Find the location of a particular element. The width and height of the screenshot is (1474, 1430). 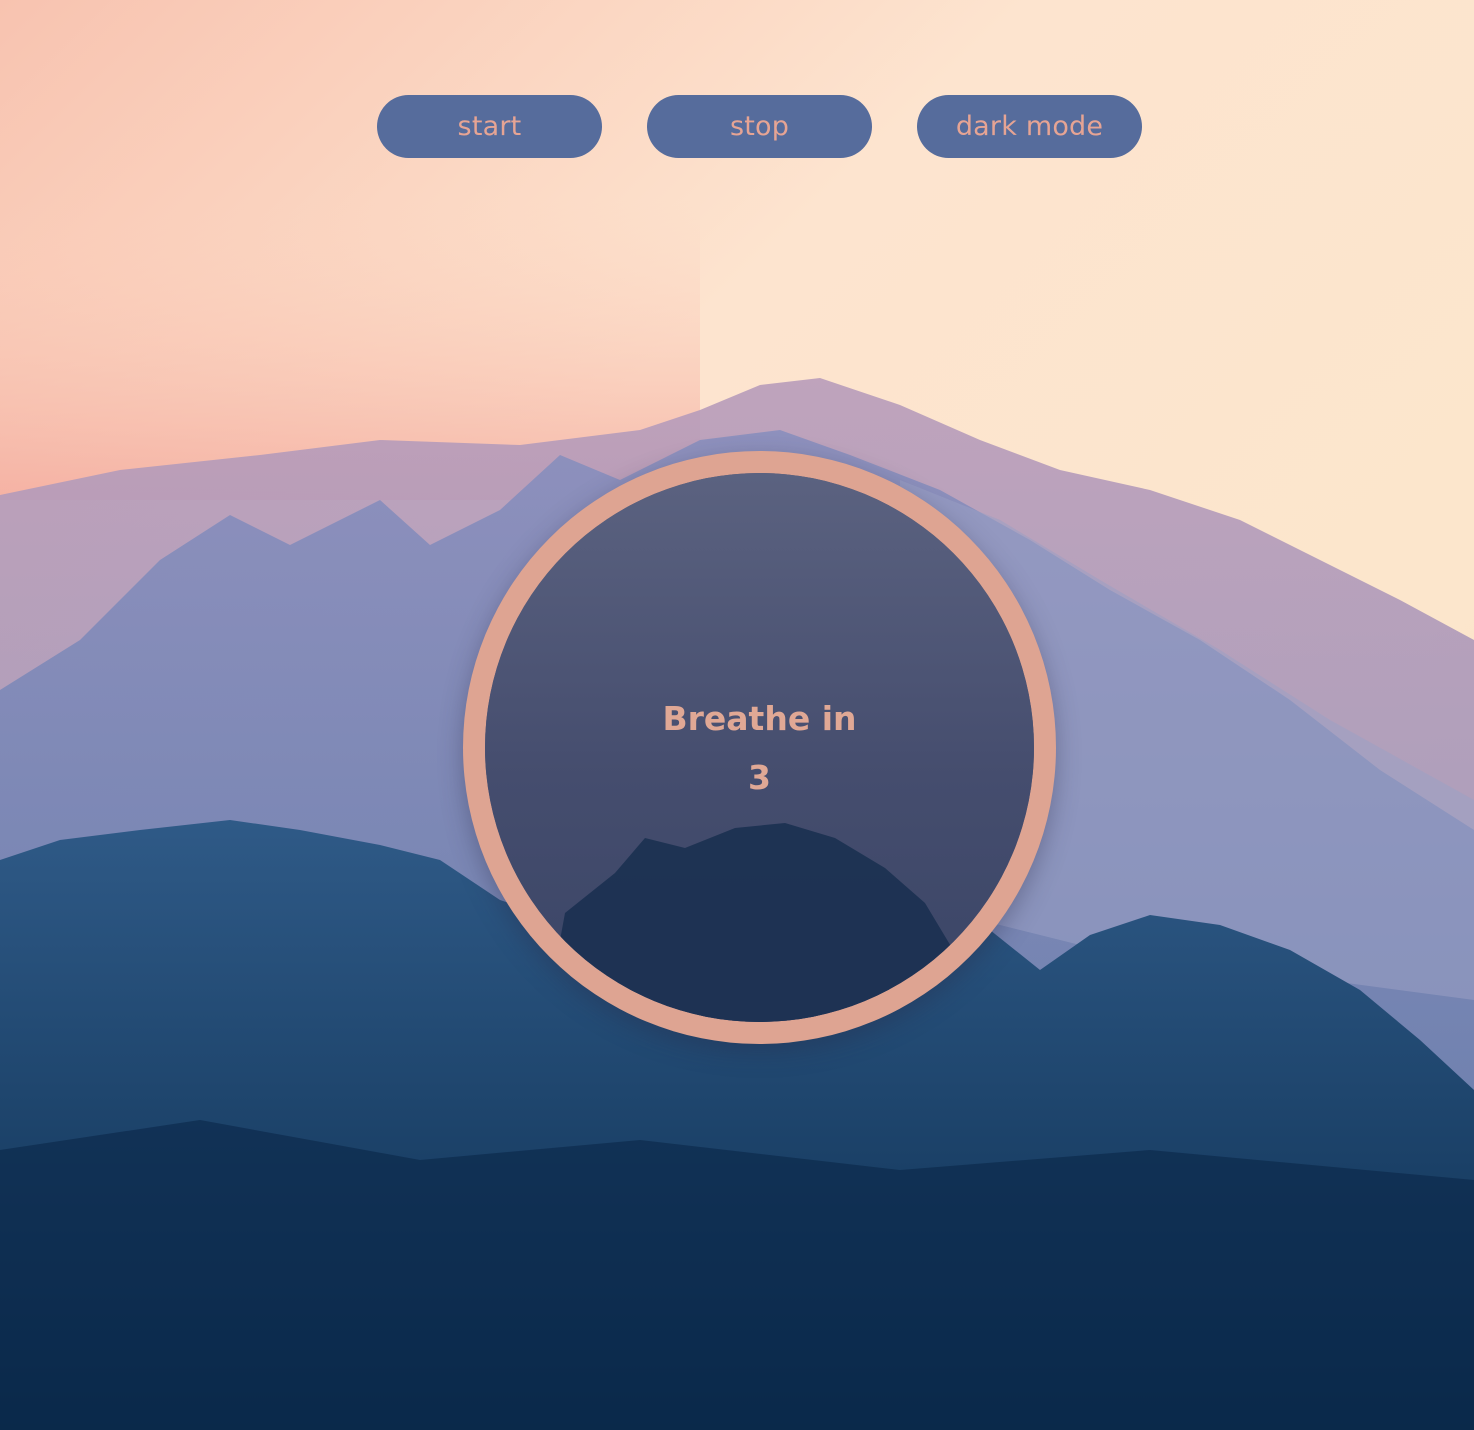

controls-bar: start stop dark mode is located at coordinates (759, 126).